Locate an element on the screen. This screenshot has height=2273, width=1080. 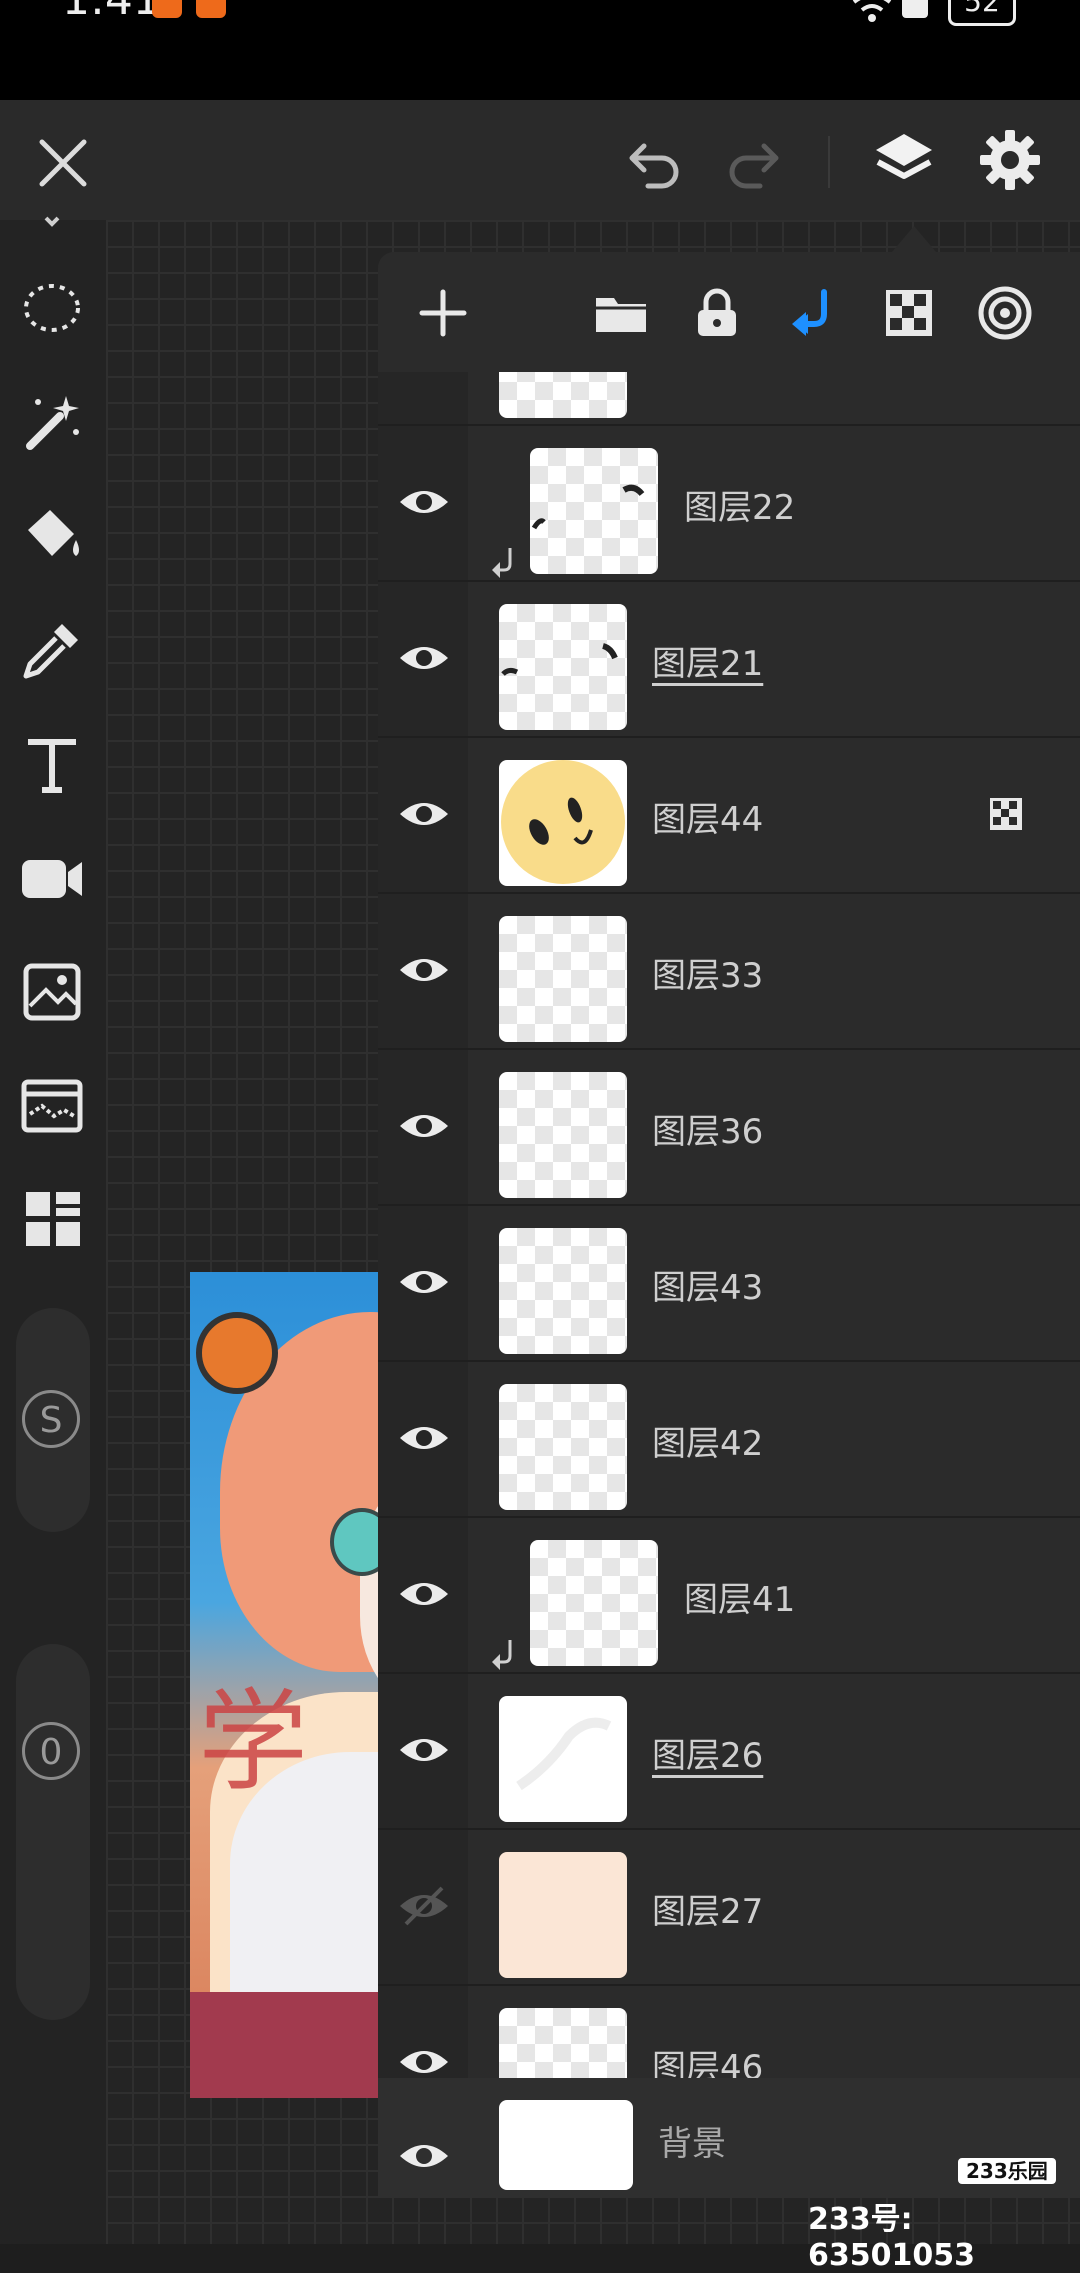
lasso-icon is located at coordinates (52, 308).